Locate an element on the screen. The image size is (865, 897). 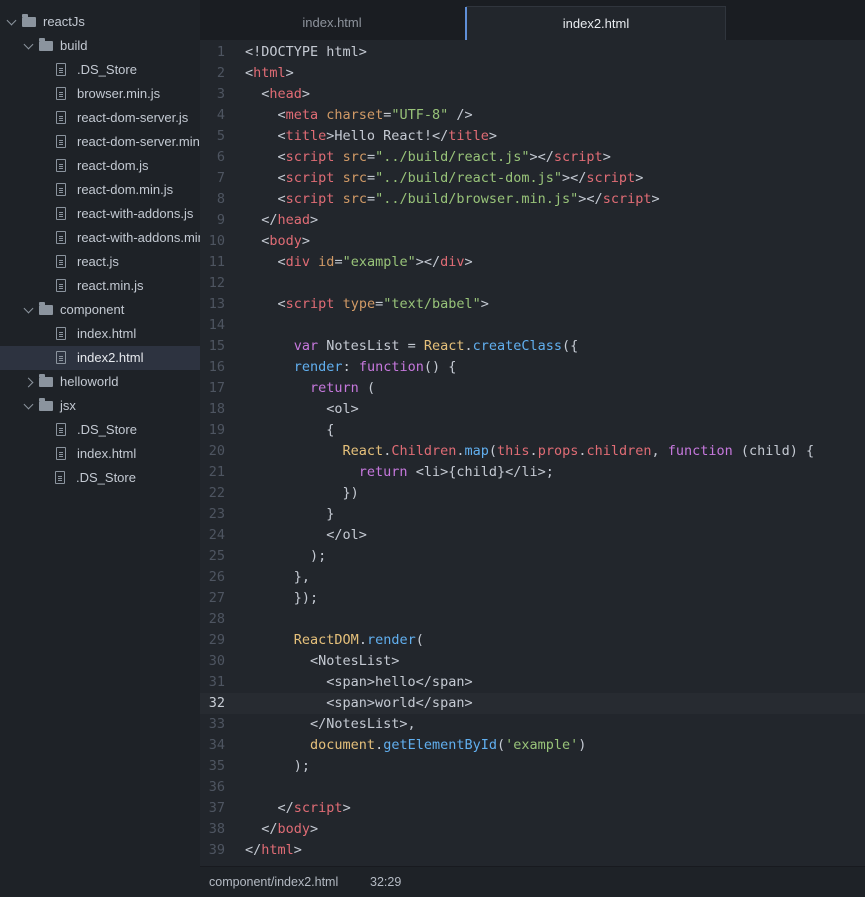
tab-index-html: index.html is located at coordinates (332, 23).